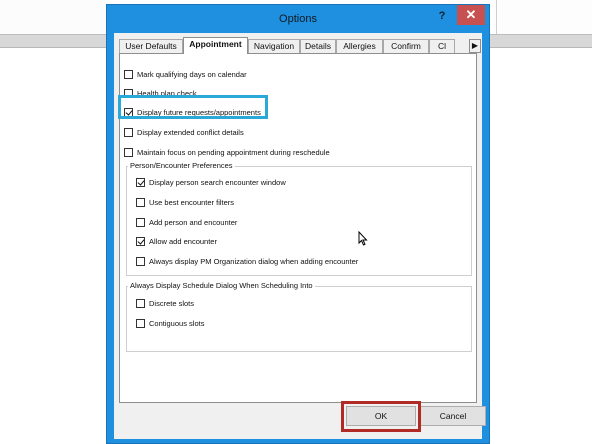  Describe the element at coordinates (318, 46) in the screenshot. I see `tab-details: Details` at that location.